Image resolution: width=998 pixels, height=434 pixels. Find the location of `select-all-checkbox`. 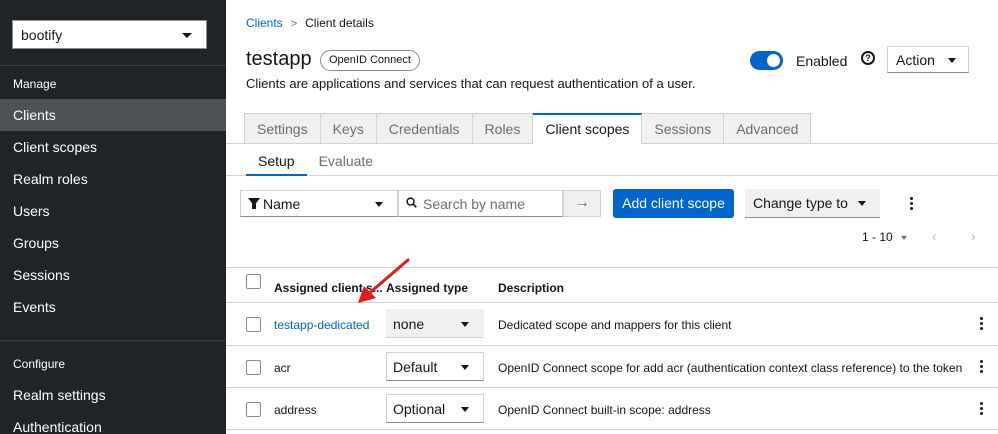

select-all-checkbox is located at coordinates (253, 281).